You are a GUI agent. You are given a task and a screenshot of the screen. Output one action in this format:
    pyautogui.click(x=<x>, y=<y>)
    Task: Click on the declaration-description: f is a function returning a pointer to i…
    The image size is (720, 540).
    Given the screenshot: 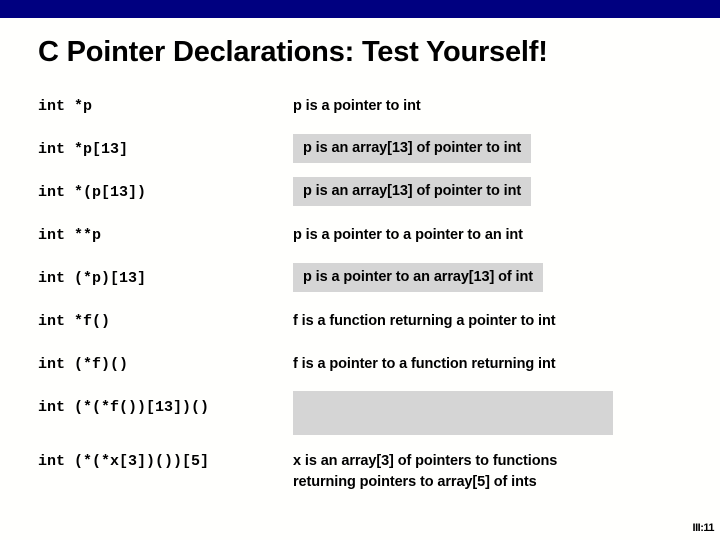 What is the action you would take?
    pyautogui.click(x=424, y=321)
    